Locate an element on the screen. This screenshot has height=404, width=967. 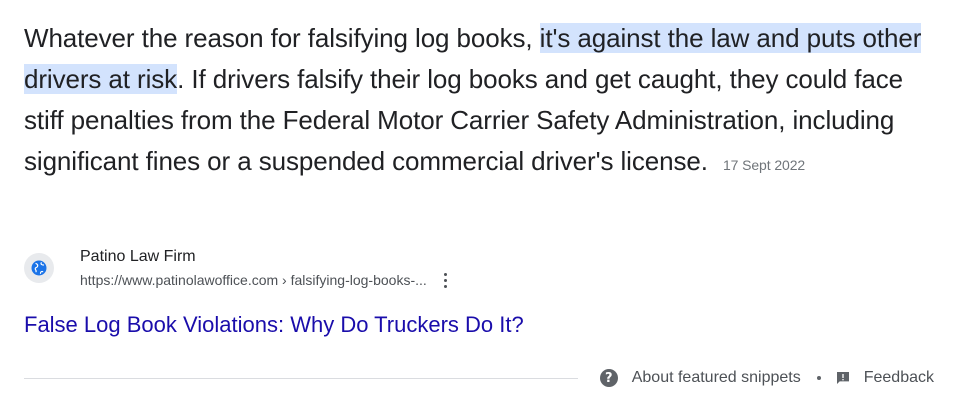
snippet-footer: ? About featured snippets Feedback is located at coordinates (479, 378).